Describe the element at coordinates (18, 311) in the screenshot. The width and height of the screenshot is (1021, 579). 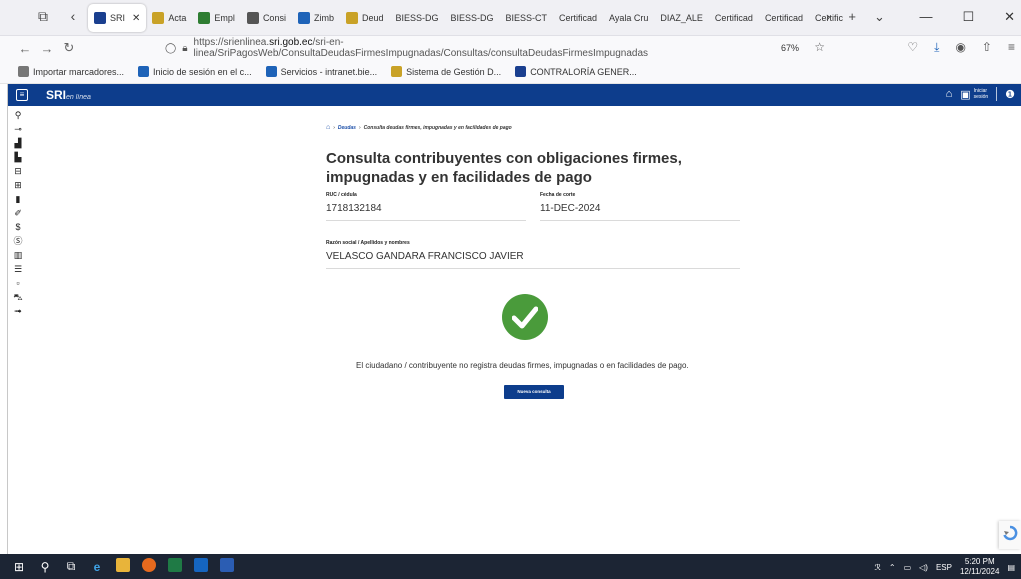
I see `exit-icon: ➟` at that location.